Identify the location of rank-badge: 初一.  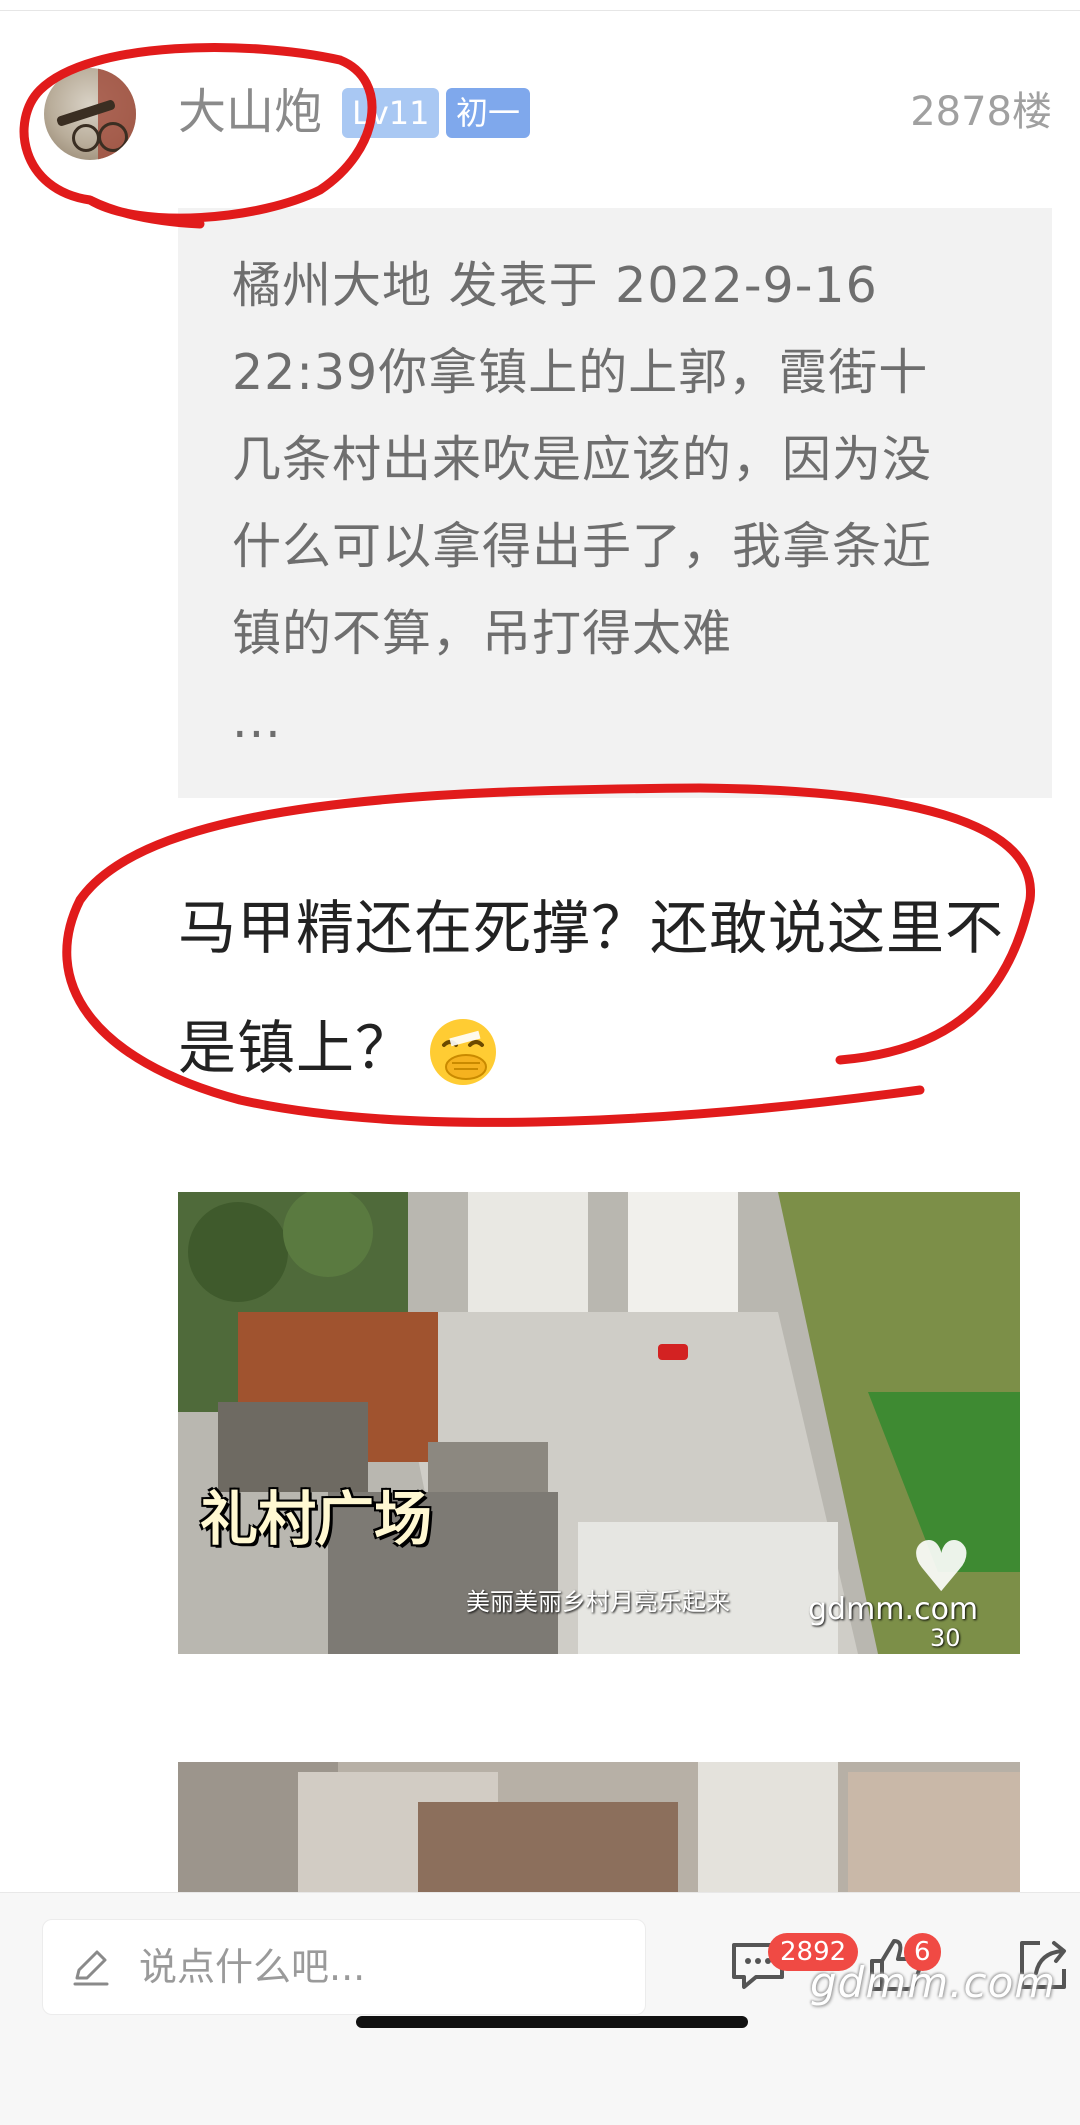
(488, 113).